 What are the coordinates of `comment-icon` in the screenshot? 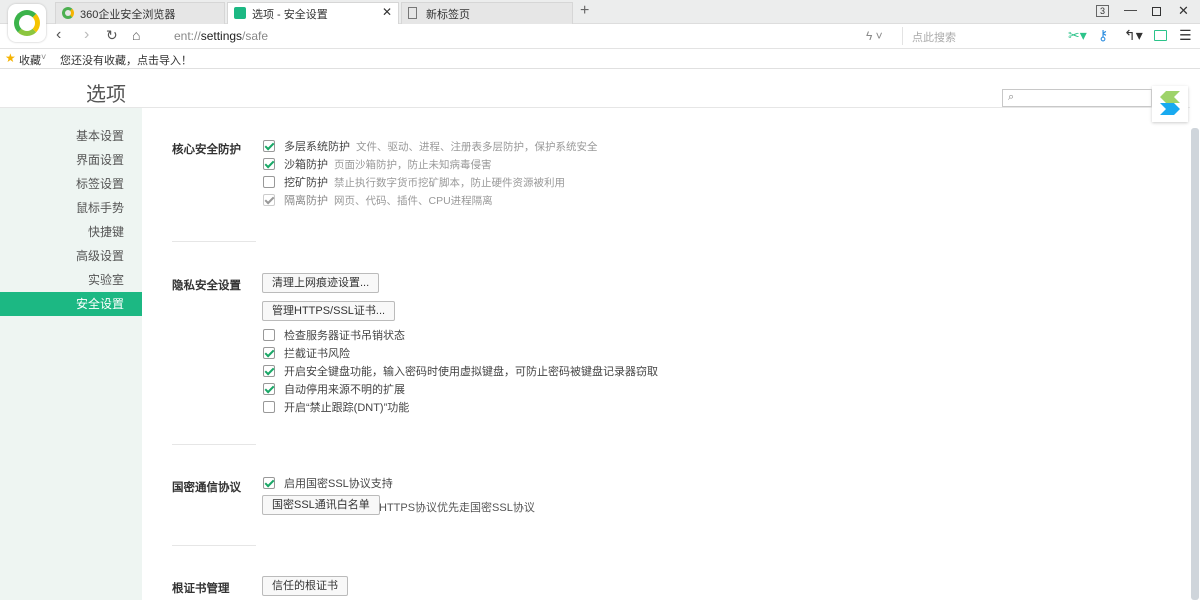 It's located at (1160, 35).